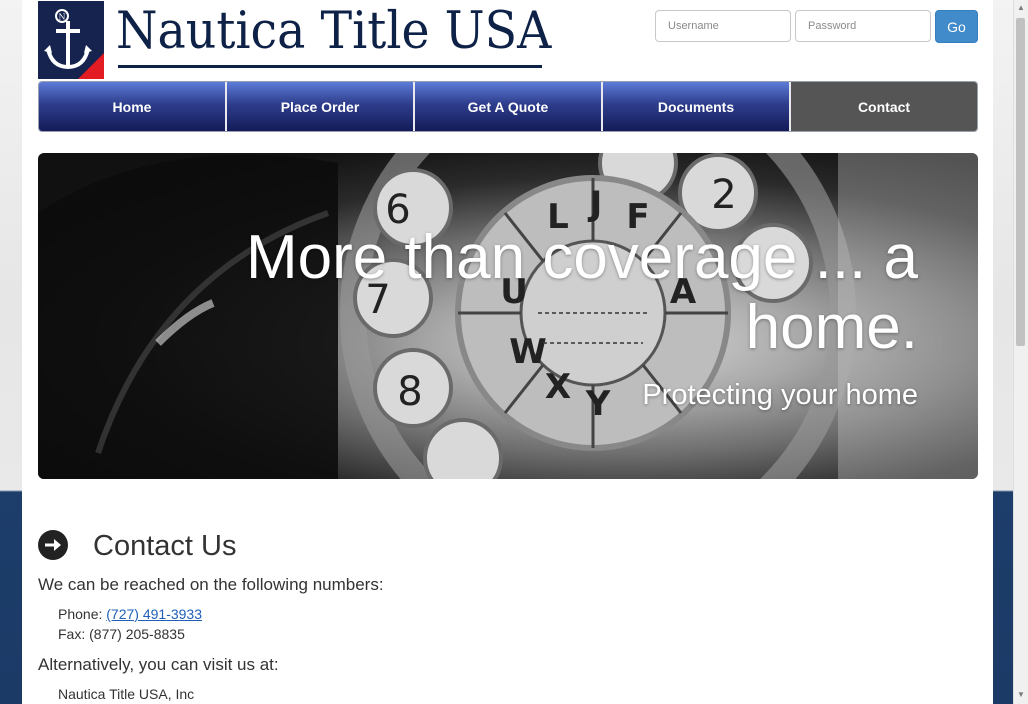 Image resolution: width=1028 pixels, height=704 pixels. Describe the element at coordinates (154, 614) in the screenshot. I see `phone-link: (727) 491-3933` at that location.